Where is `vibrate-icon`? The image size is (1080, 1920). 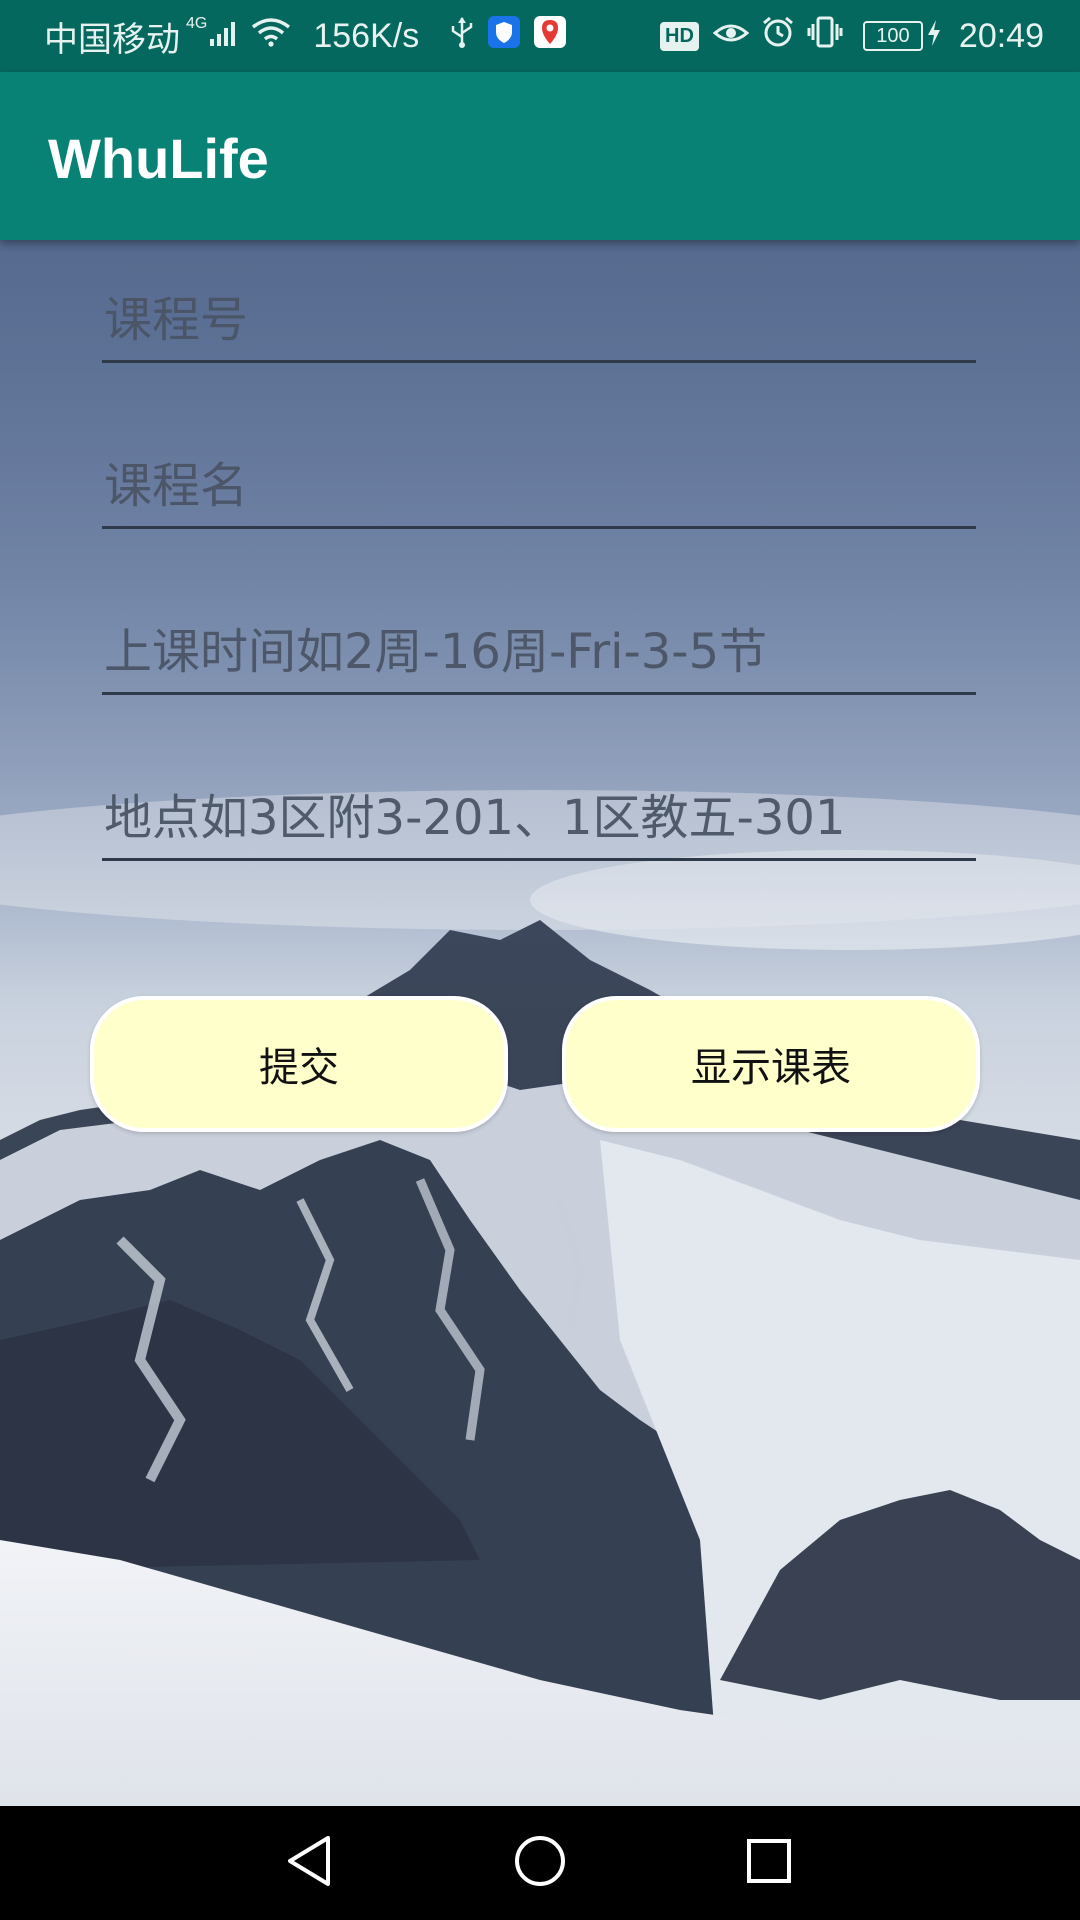
vibrate-icon is located at coordinates (825, 36).